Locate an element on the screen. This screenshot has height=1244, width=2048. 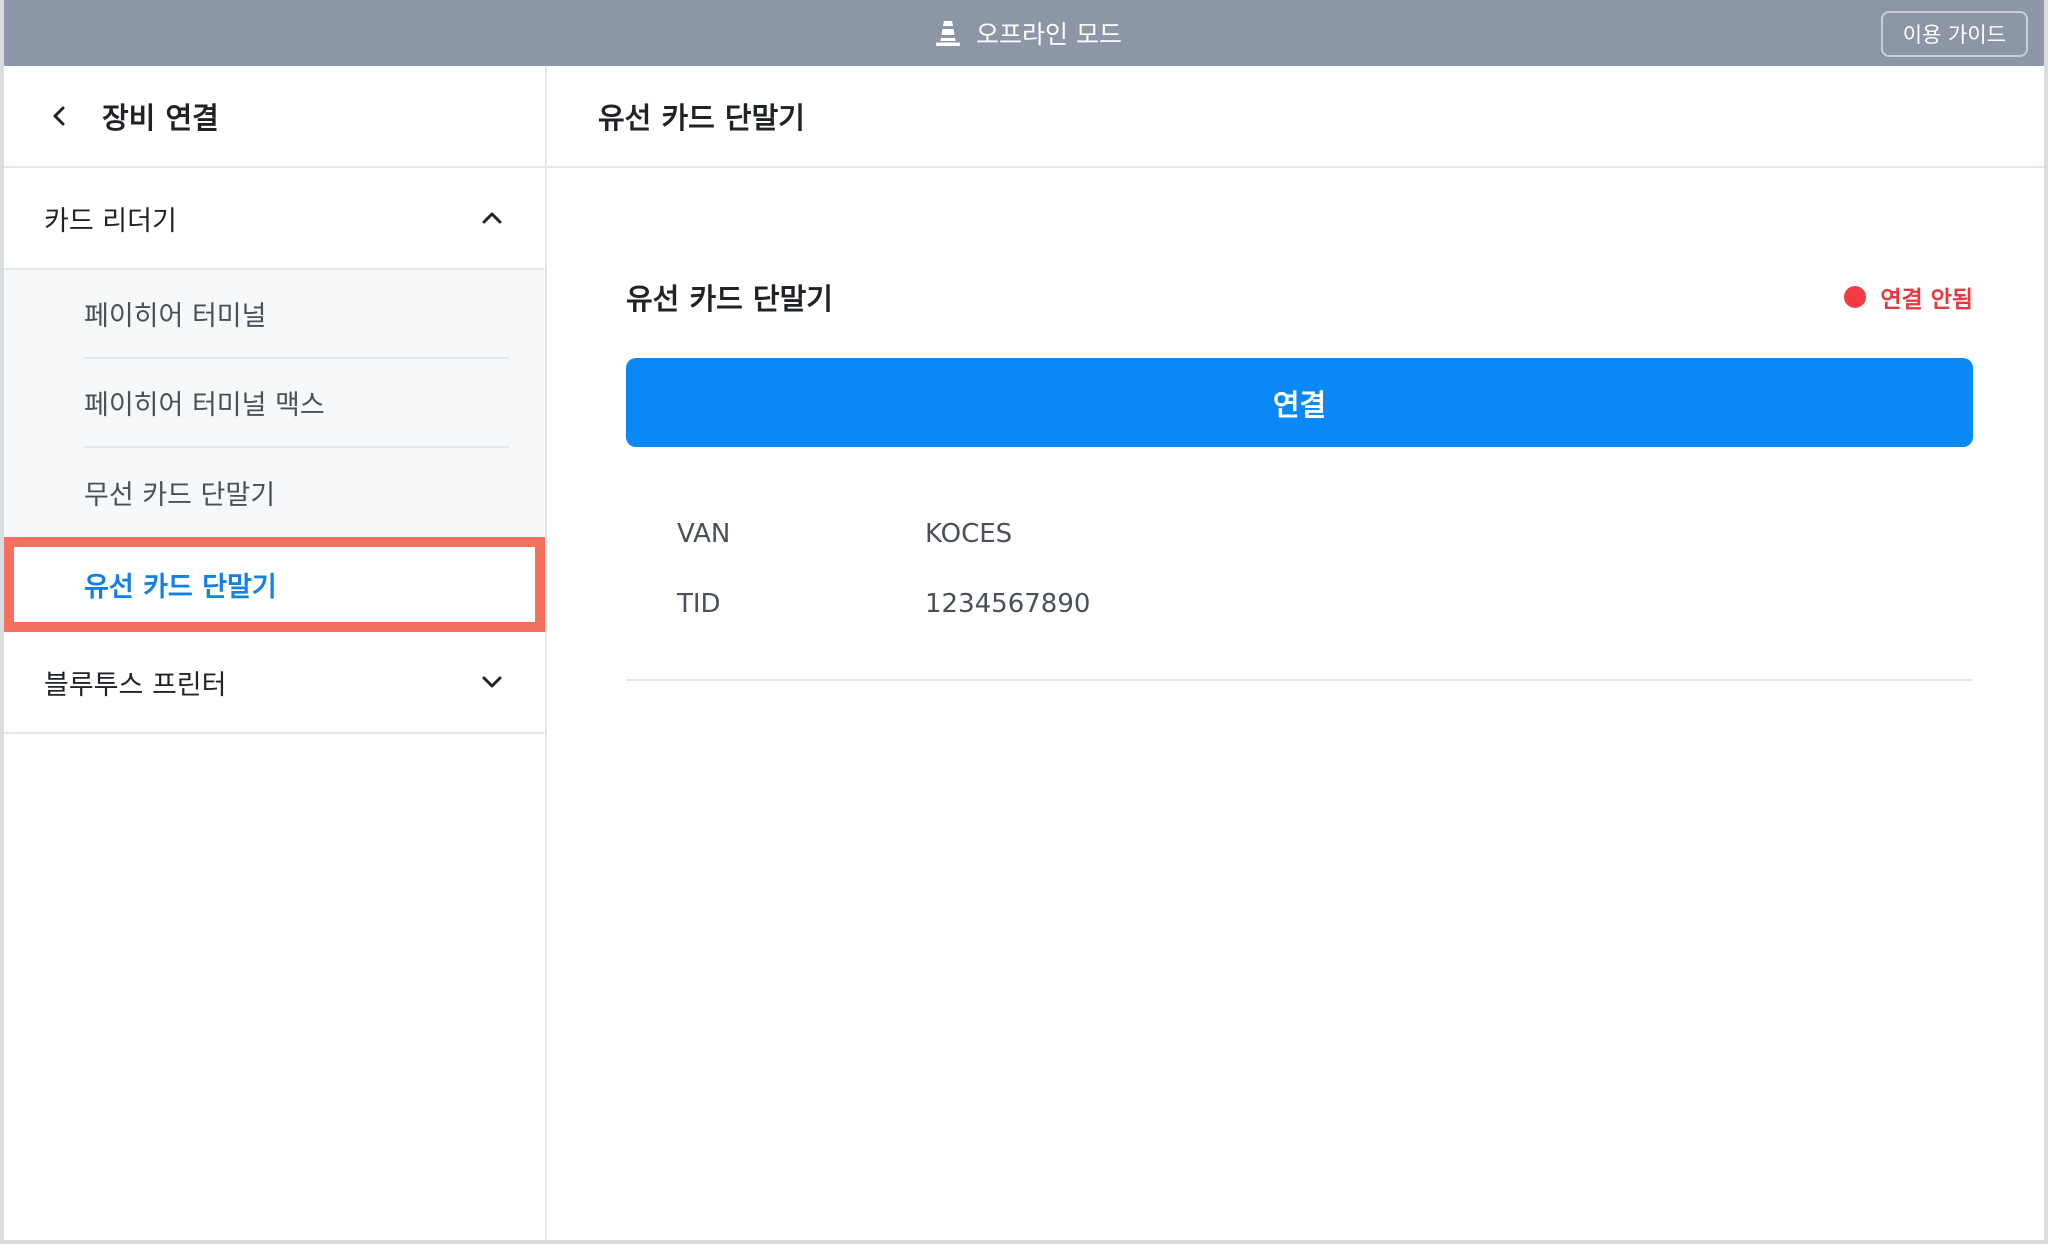
connection-status: 연결 안됨 is located at coordinates (1908, 297).